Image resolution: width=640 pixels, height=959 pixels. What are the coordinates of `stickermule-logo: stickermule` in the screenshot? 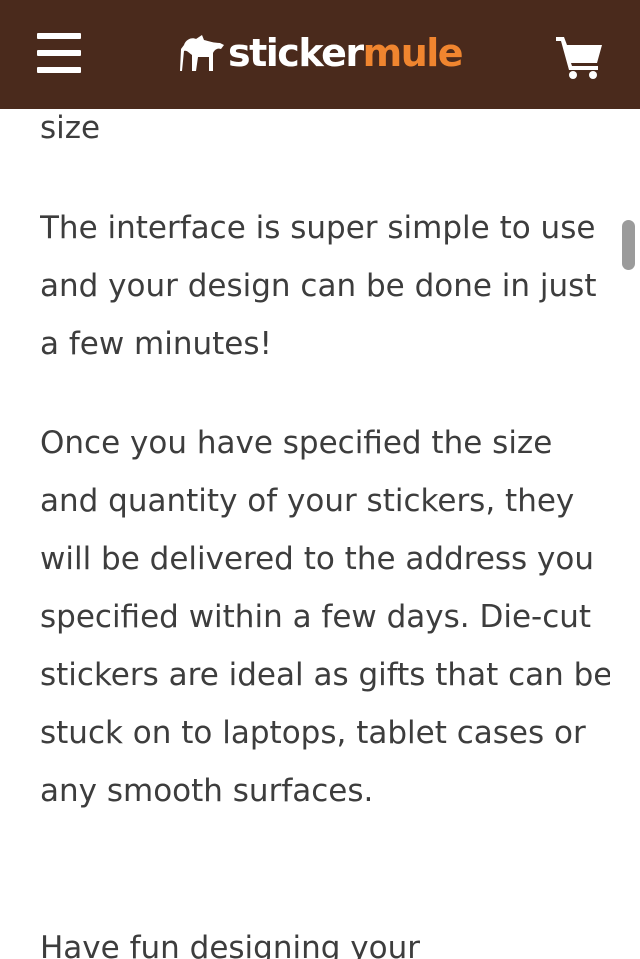 It's located at (322, 53).